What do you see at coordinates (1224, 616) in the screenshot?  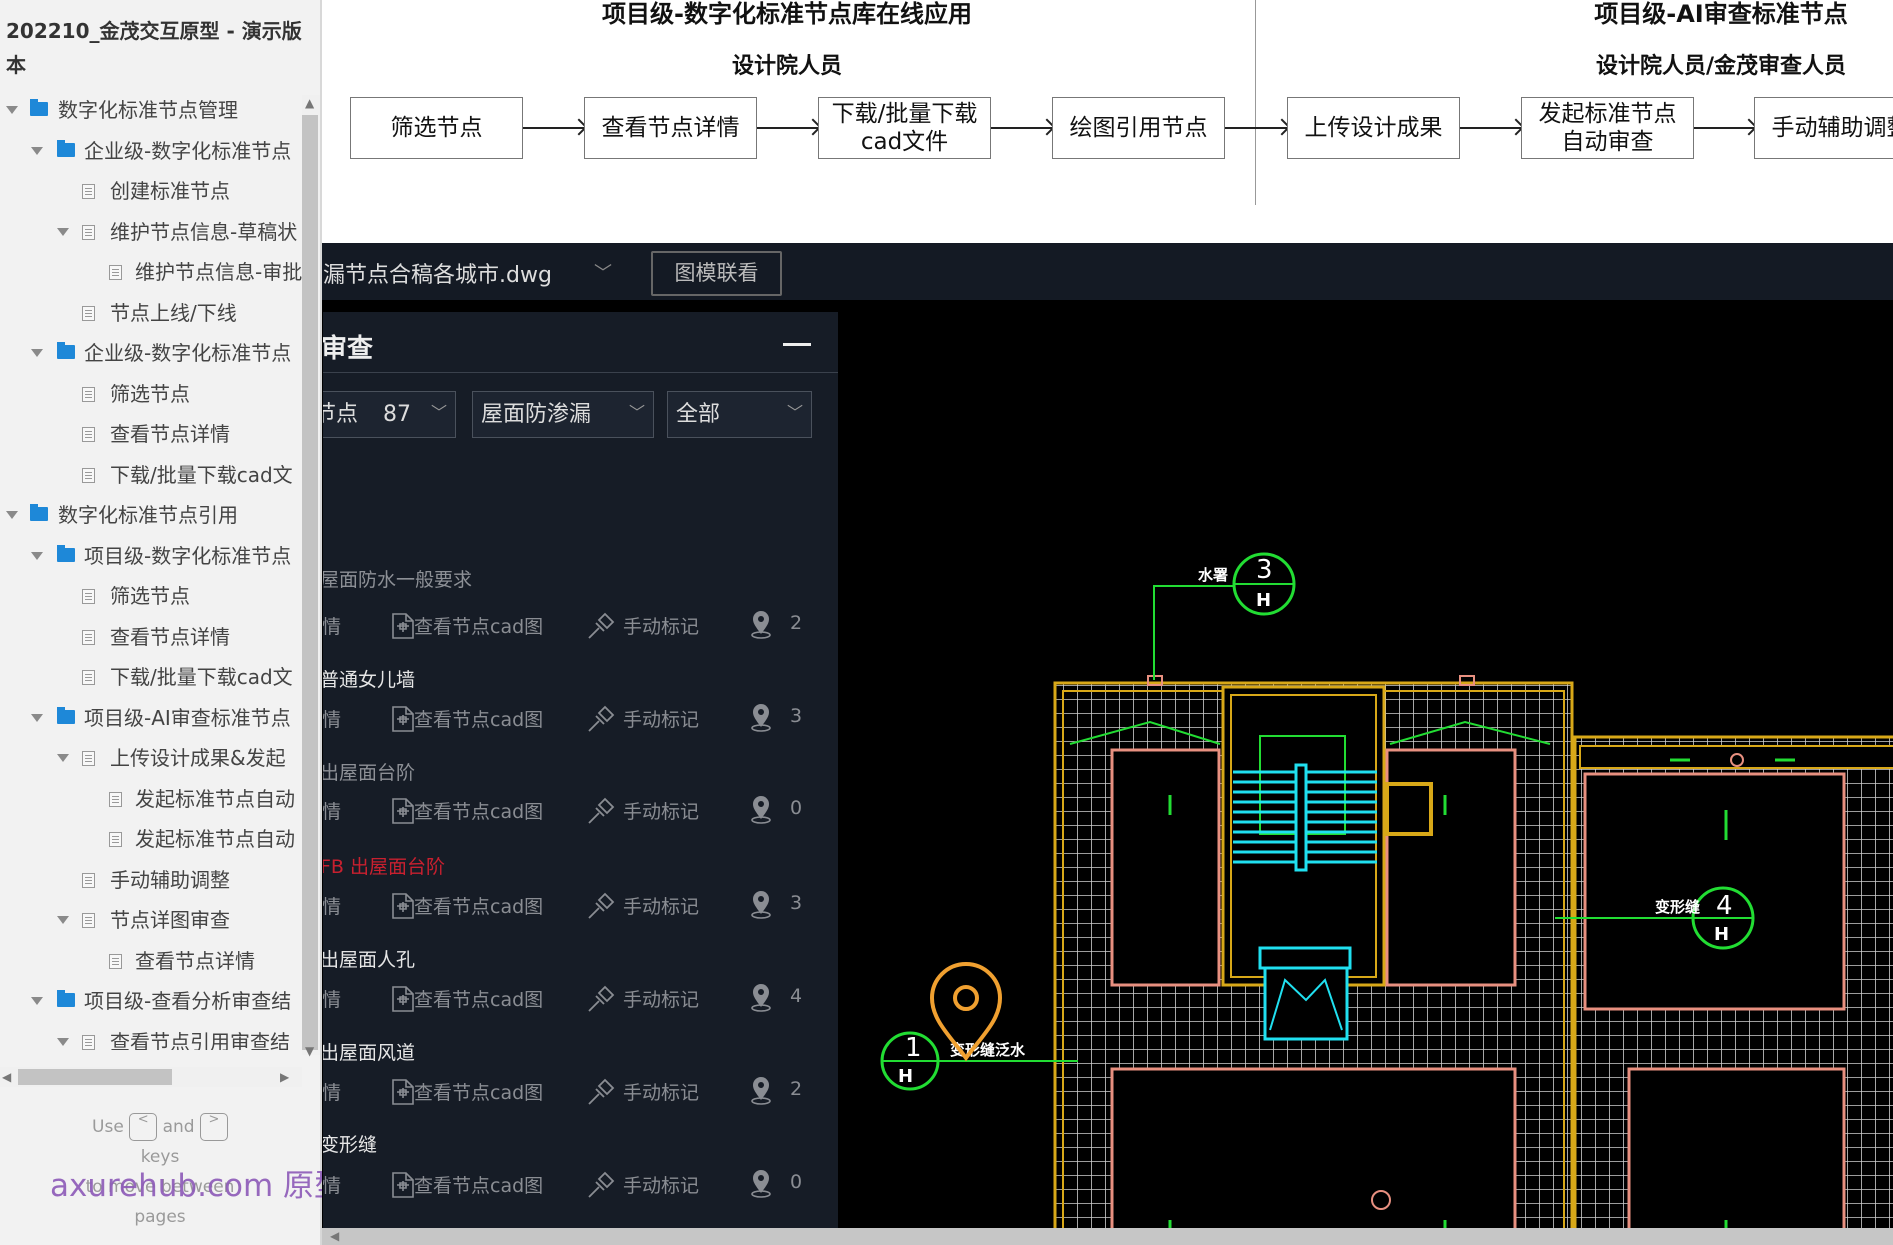 I see `callout-3: 水署 3 H` at bounding box center [1224, 616].